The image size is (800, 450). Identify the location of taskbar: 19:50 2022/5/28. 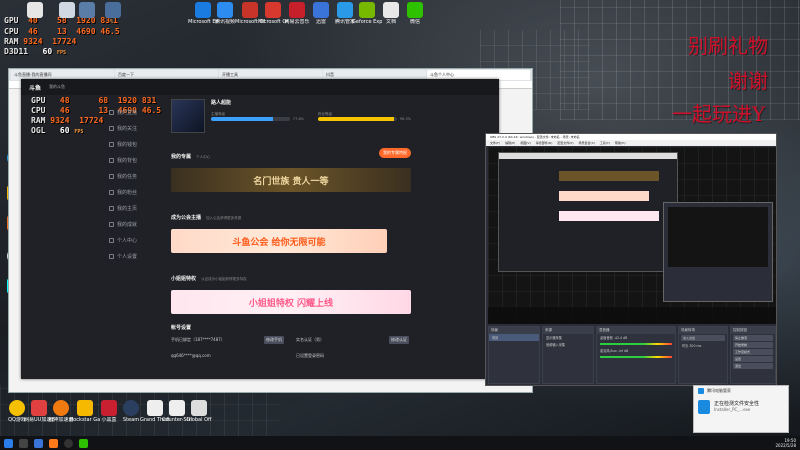
(400, 443).